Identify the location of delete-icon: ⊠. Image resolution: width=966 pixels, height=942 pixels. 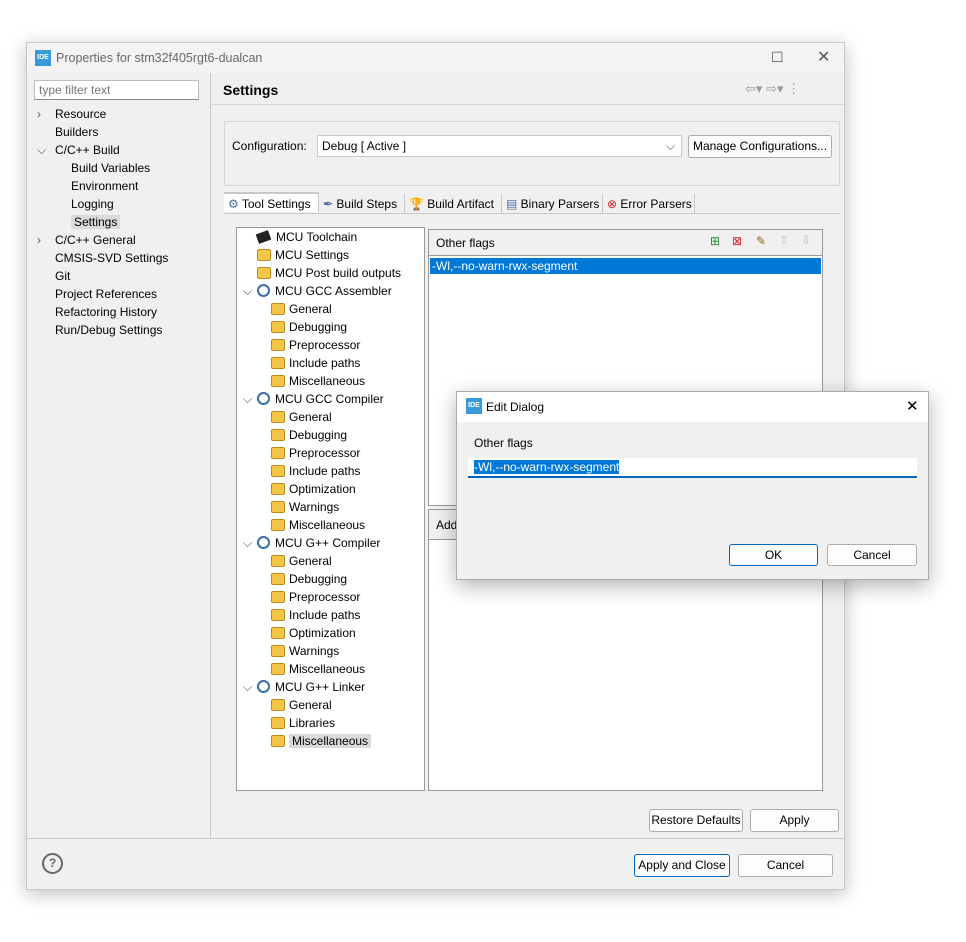
(737, 241).